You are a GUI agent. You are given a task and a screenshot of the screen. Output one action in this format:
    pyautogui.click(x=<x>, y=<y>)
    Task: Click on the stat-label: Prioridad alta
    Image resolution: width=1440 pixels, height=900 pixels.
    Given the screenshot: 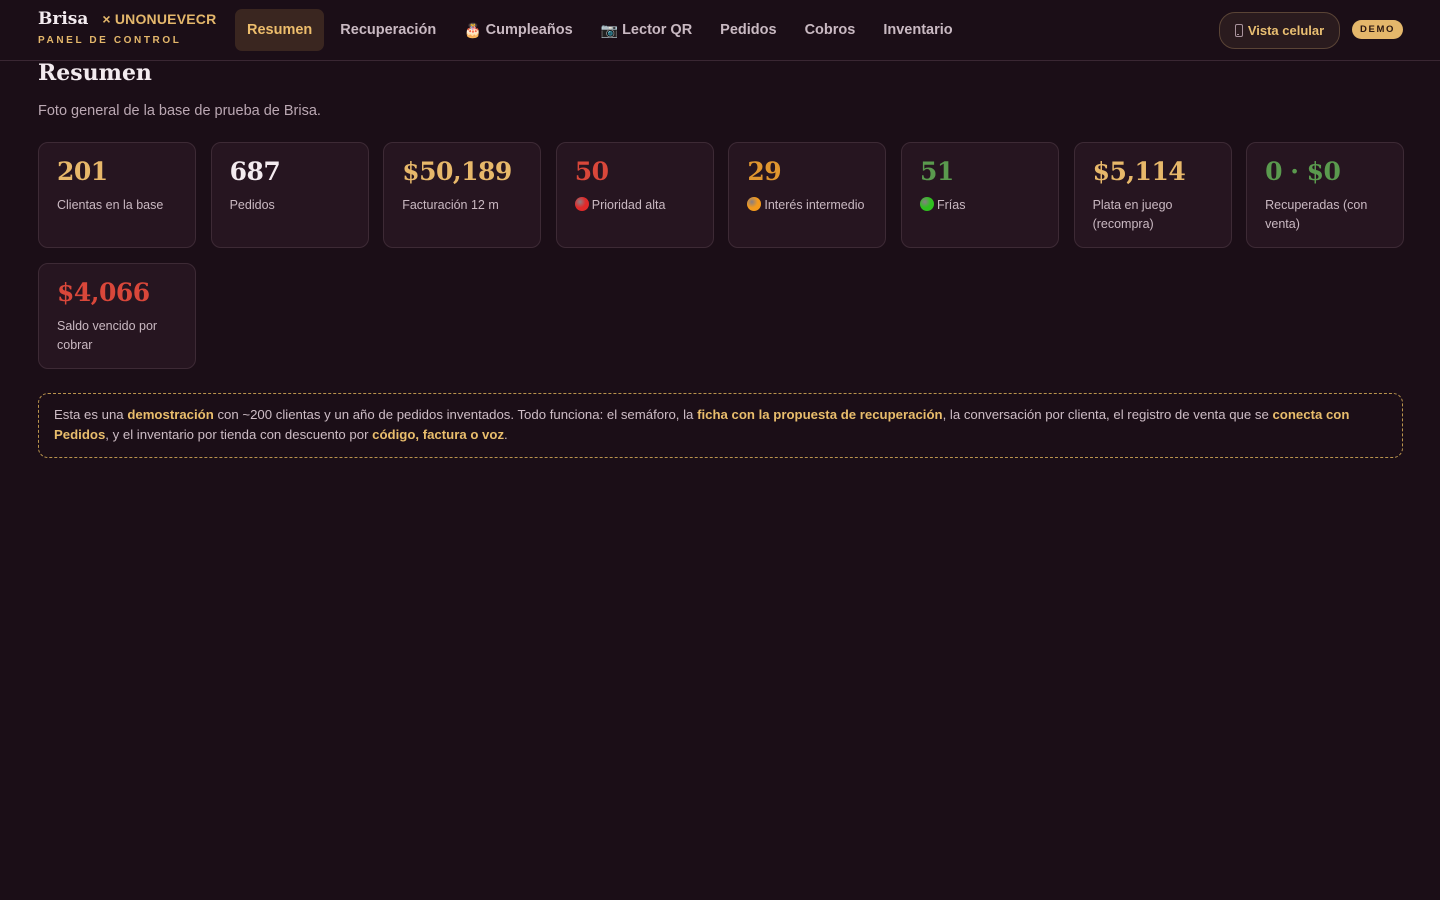 What is the action you would take?
    pyautogui.click(x=628, y=205)
    